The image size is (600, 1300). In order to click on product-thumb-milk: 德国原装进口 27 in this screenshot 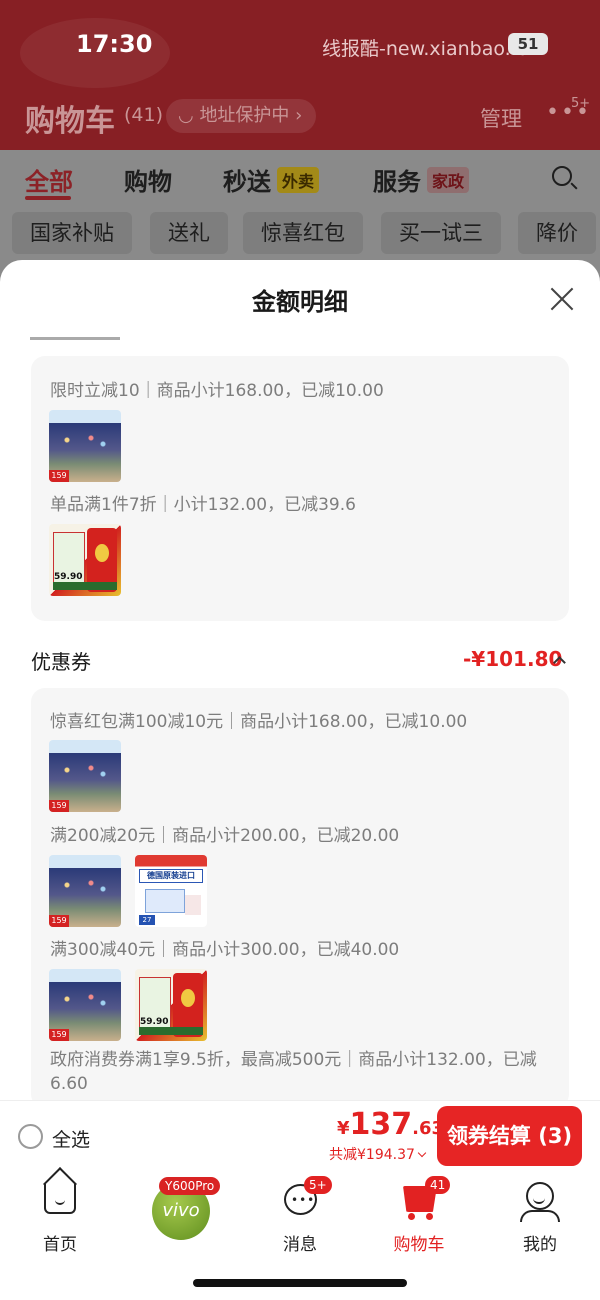, I will do `click(171, 891)`.